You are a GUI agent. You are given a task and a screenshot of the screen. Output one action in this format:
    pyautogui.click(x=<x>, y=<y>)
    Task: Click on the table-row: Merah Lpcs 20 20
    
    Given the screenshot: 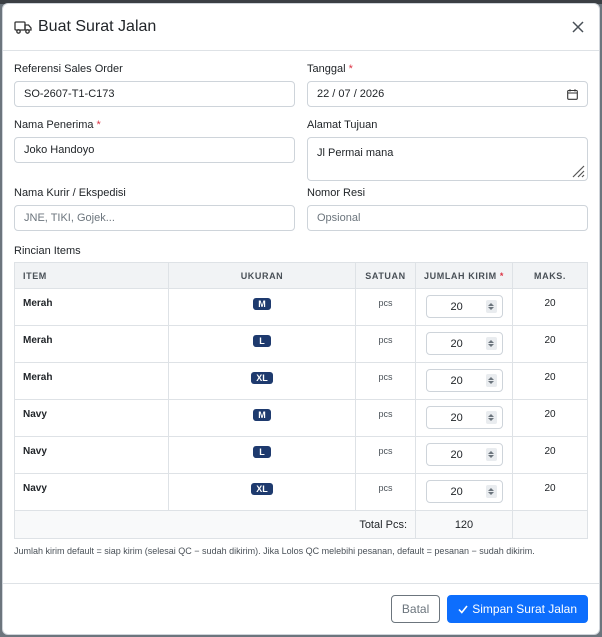 What is the action you would take?
    pyautogui.click(x=301, y=344)
    